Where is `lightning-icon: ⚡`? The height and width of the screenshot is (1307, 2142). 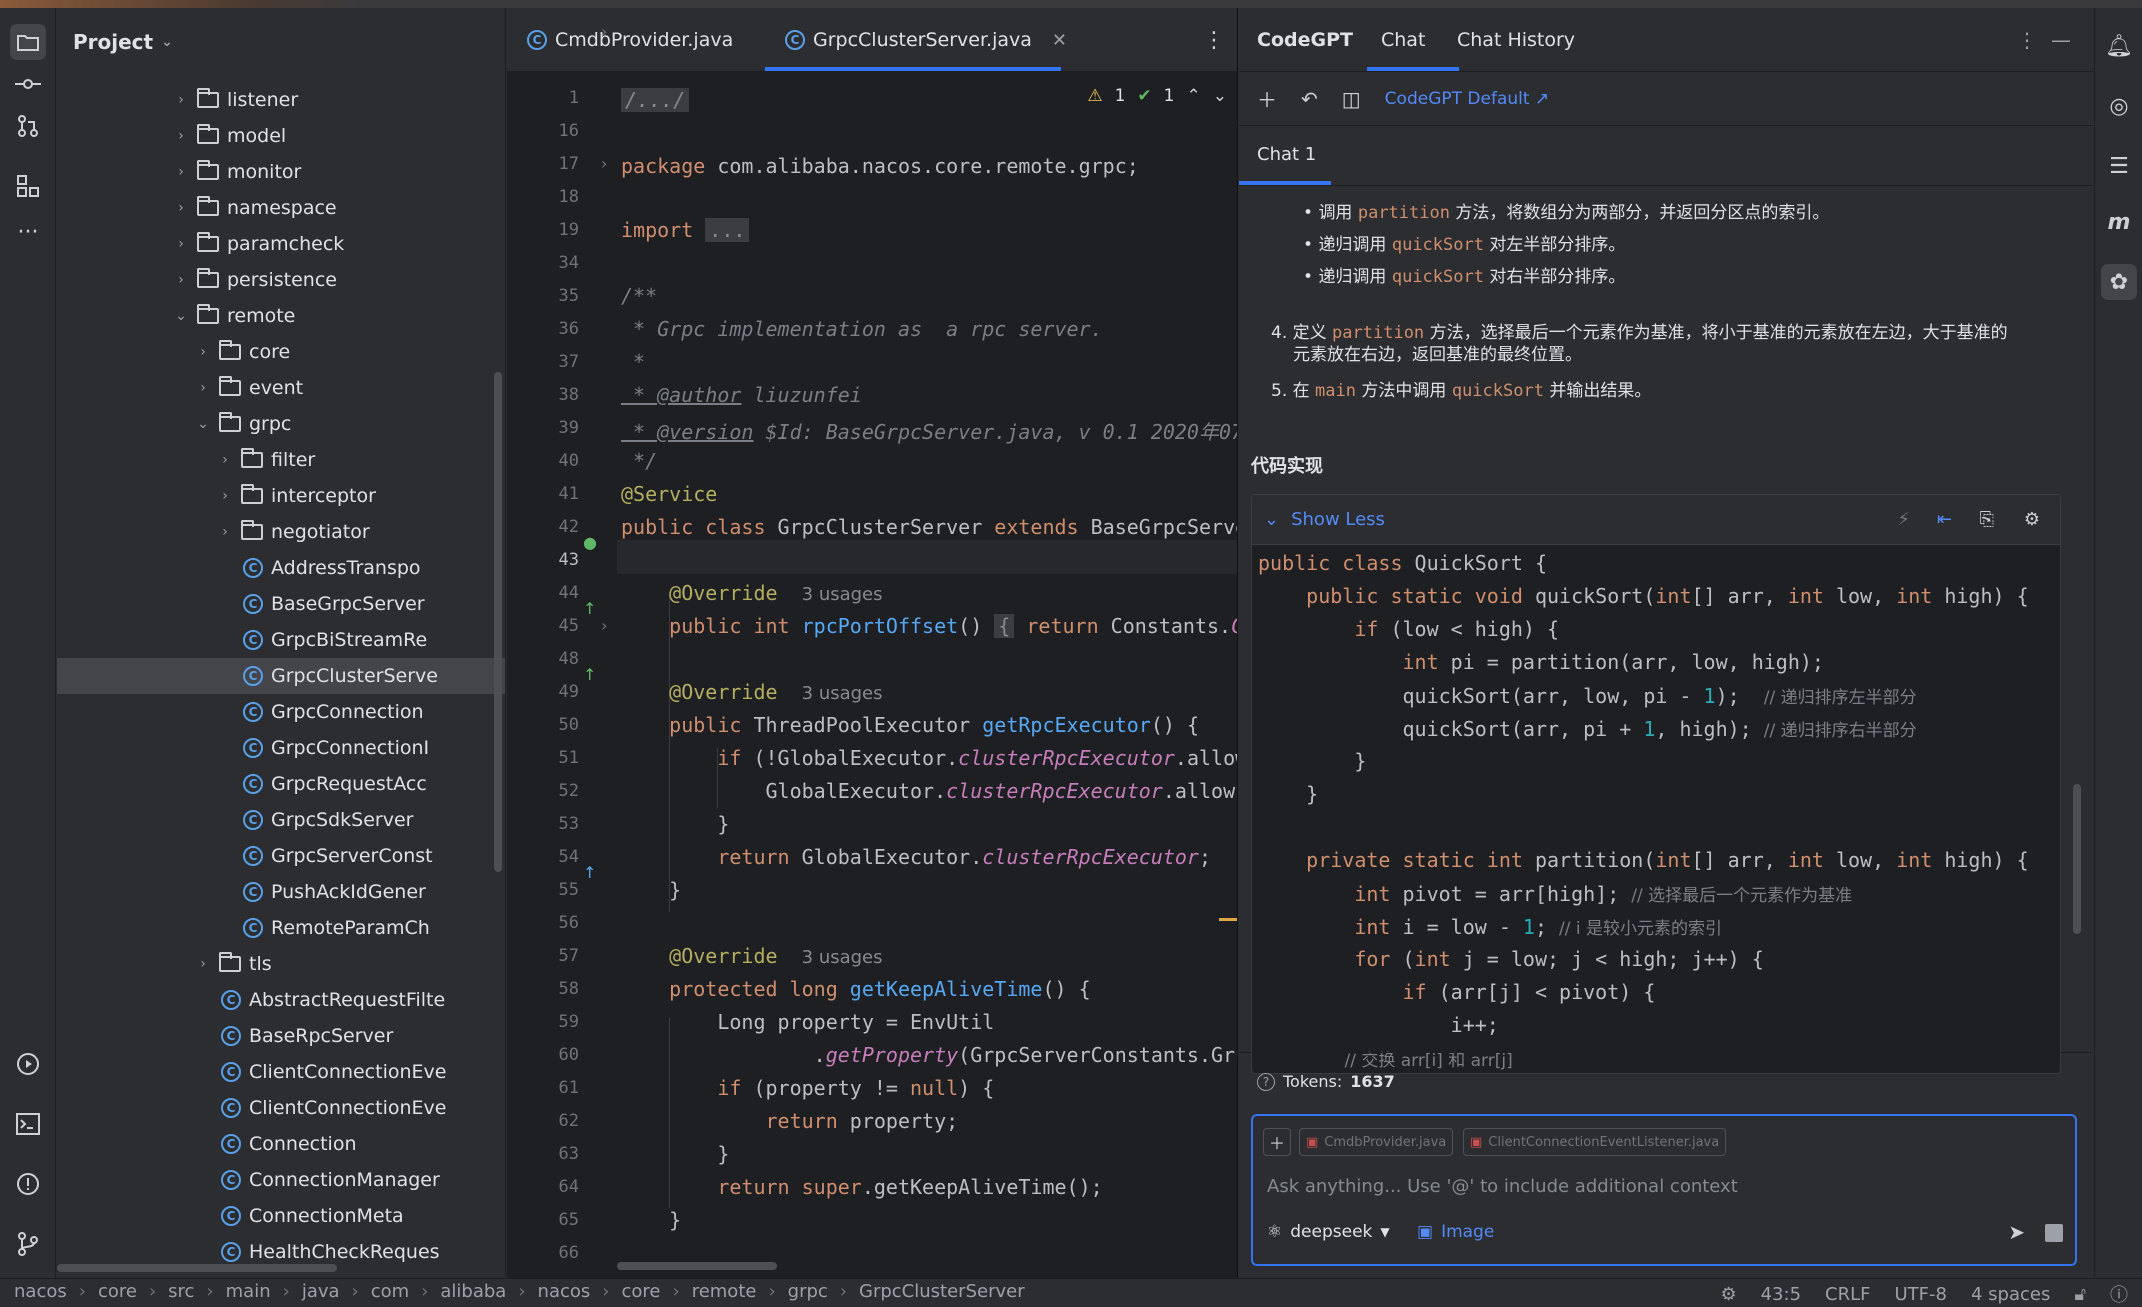
lightning-icon: ⚡ is located at coordinates (1903, 519).